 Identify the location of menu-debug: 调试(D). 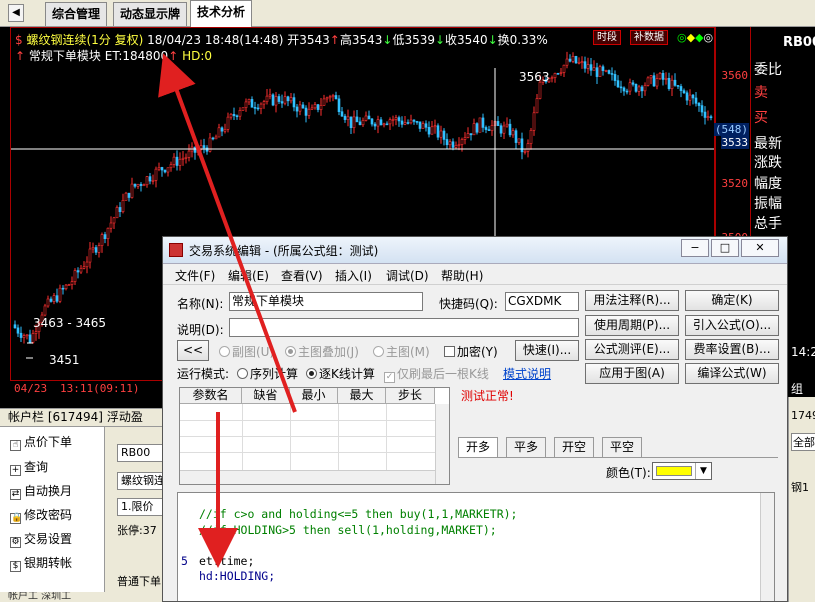
(407, 275).